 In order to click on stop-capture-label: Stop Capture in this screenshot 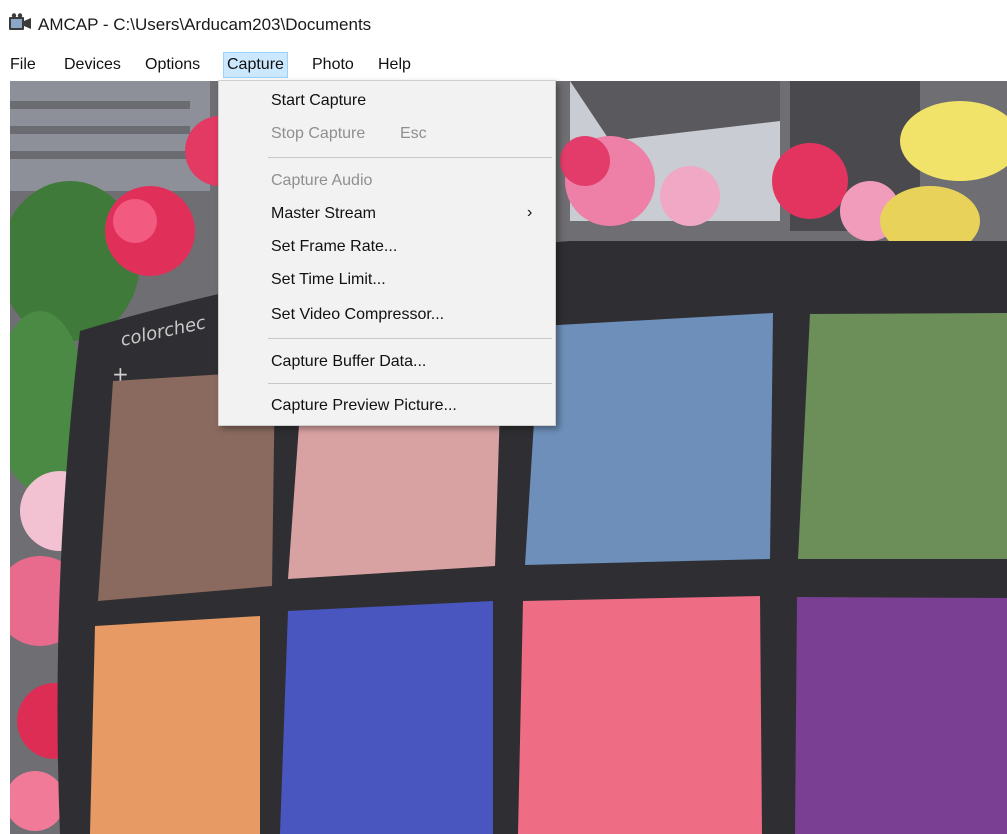, I will do `click(318, 133)`.